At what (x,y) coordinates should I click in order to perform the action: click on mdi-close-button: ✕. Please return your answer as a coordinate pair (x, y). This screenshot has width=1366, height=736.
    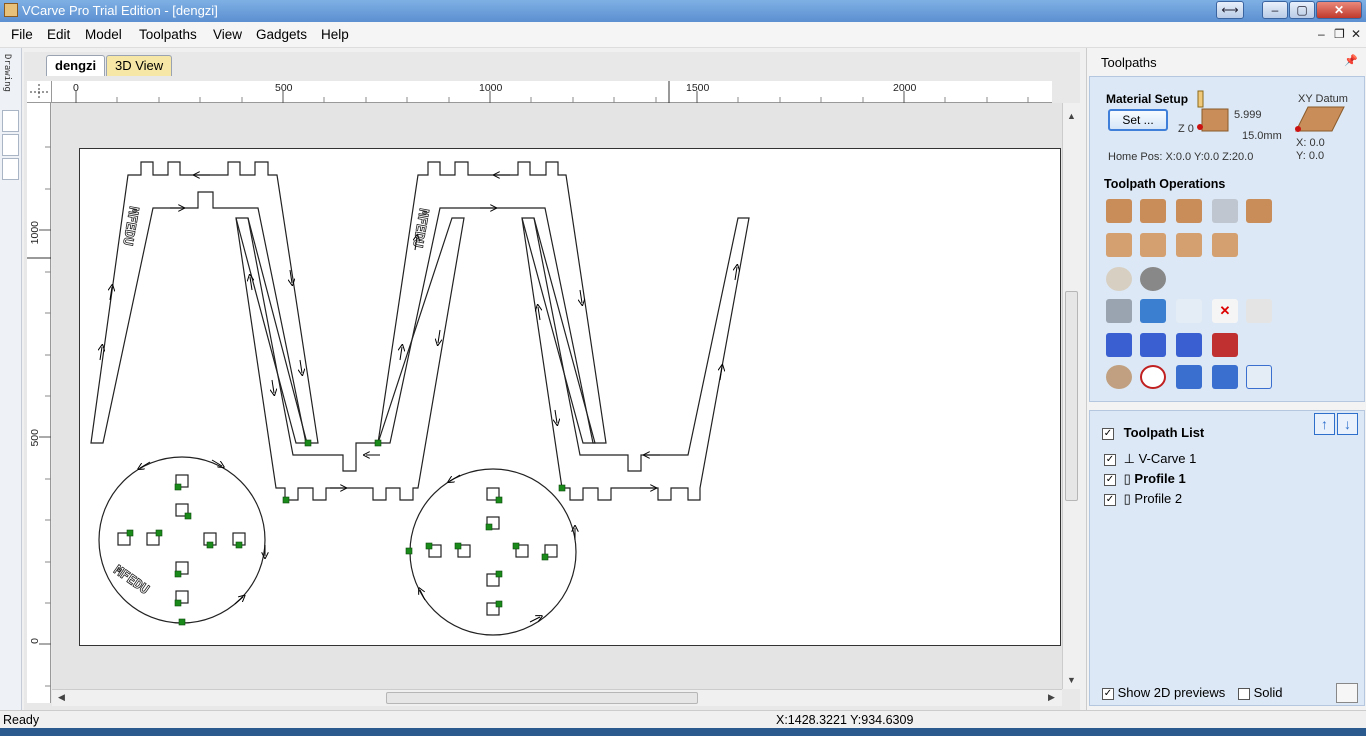
    Looking at the image, I should click on (1356, 34).